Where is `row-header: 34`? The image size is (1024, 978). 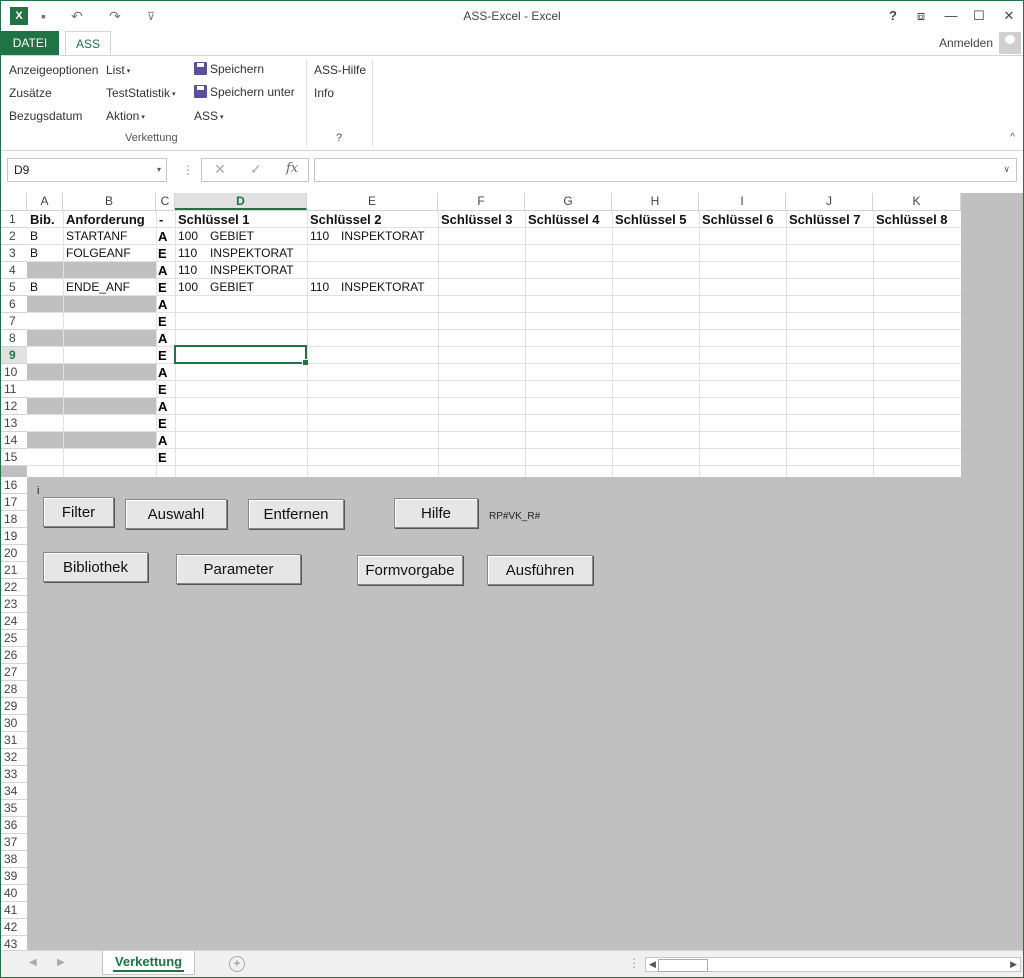
row-header: 34 is located at coordinates (14, 791).